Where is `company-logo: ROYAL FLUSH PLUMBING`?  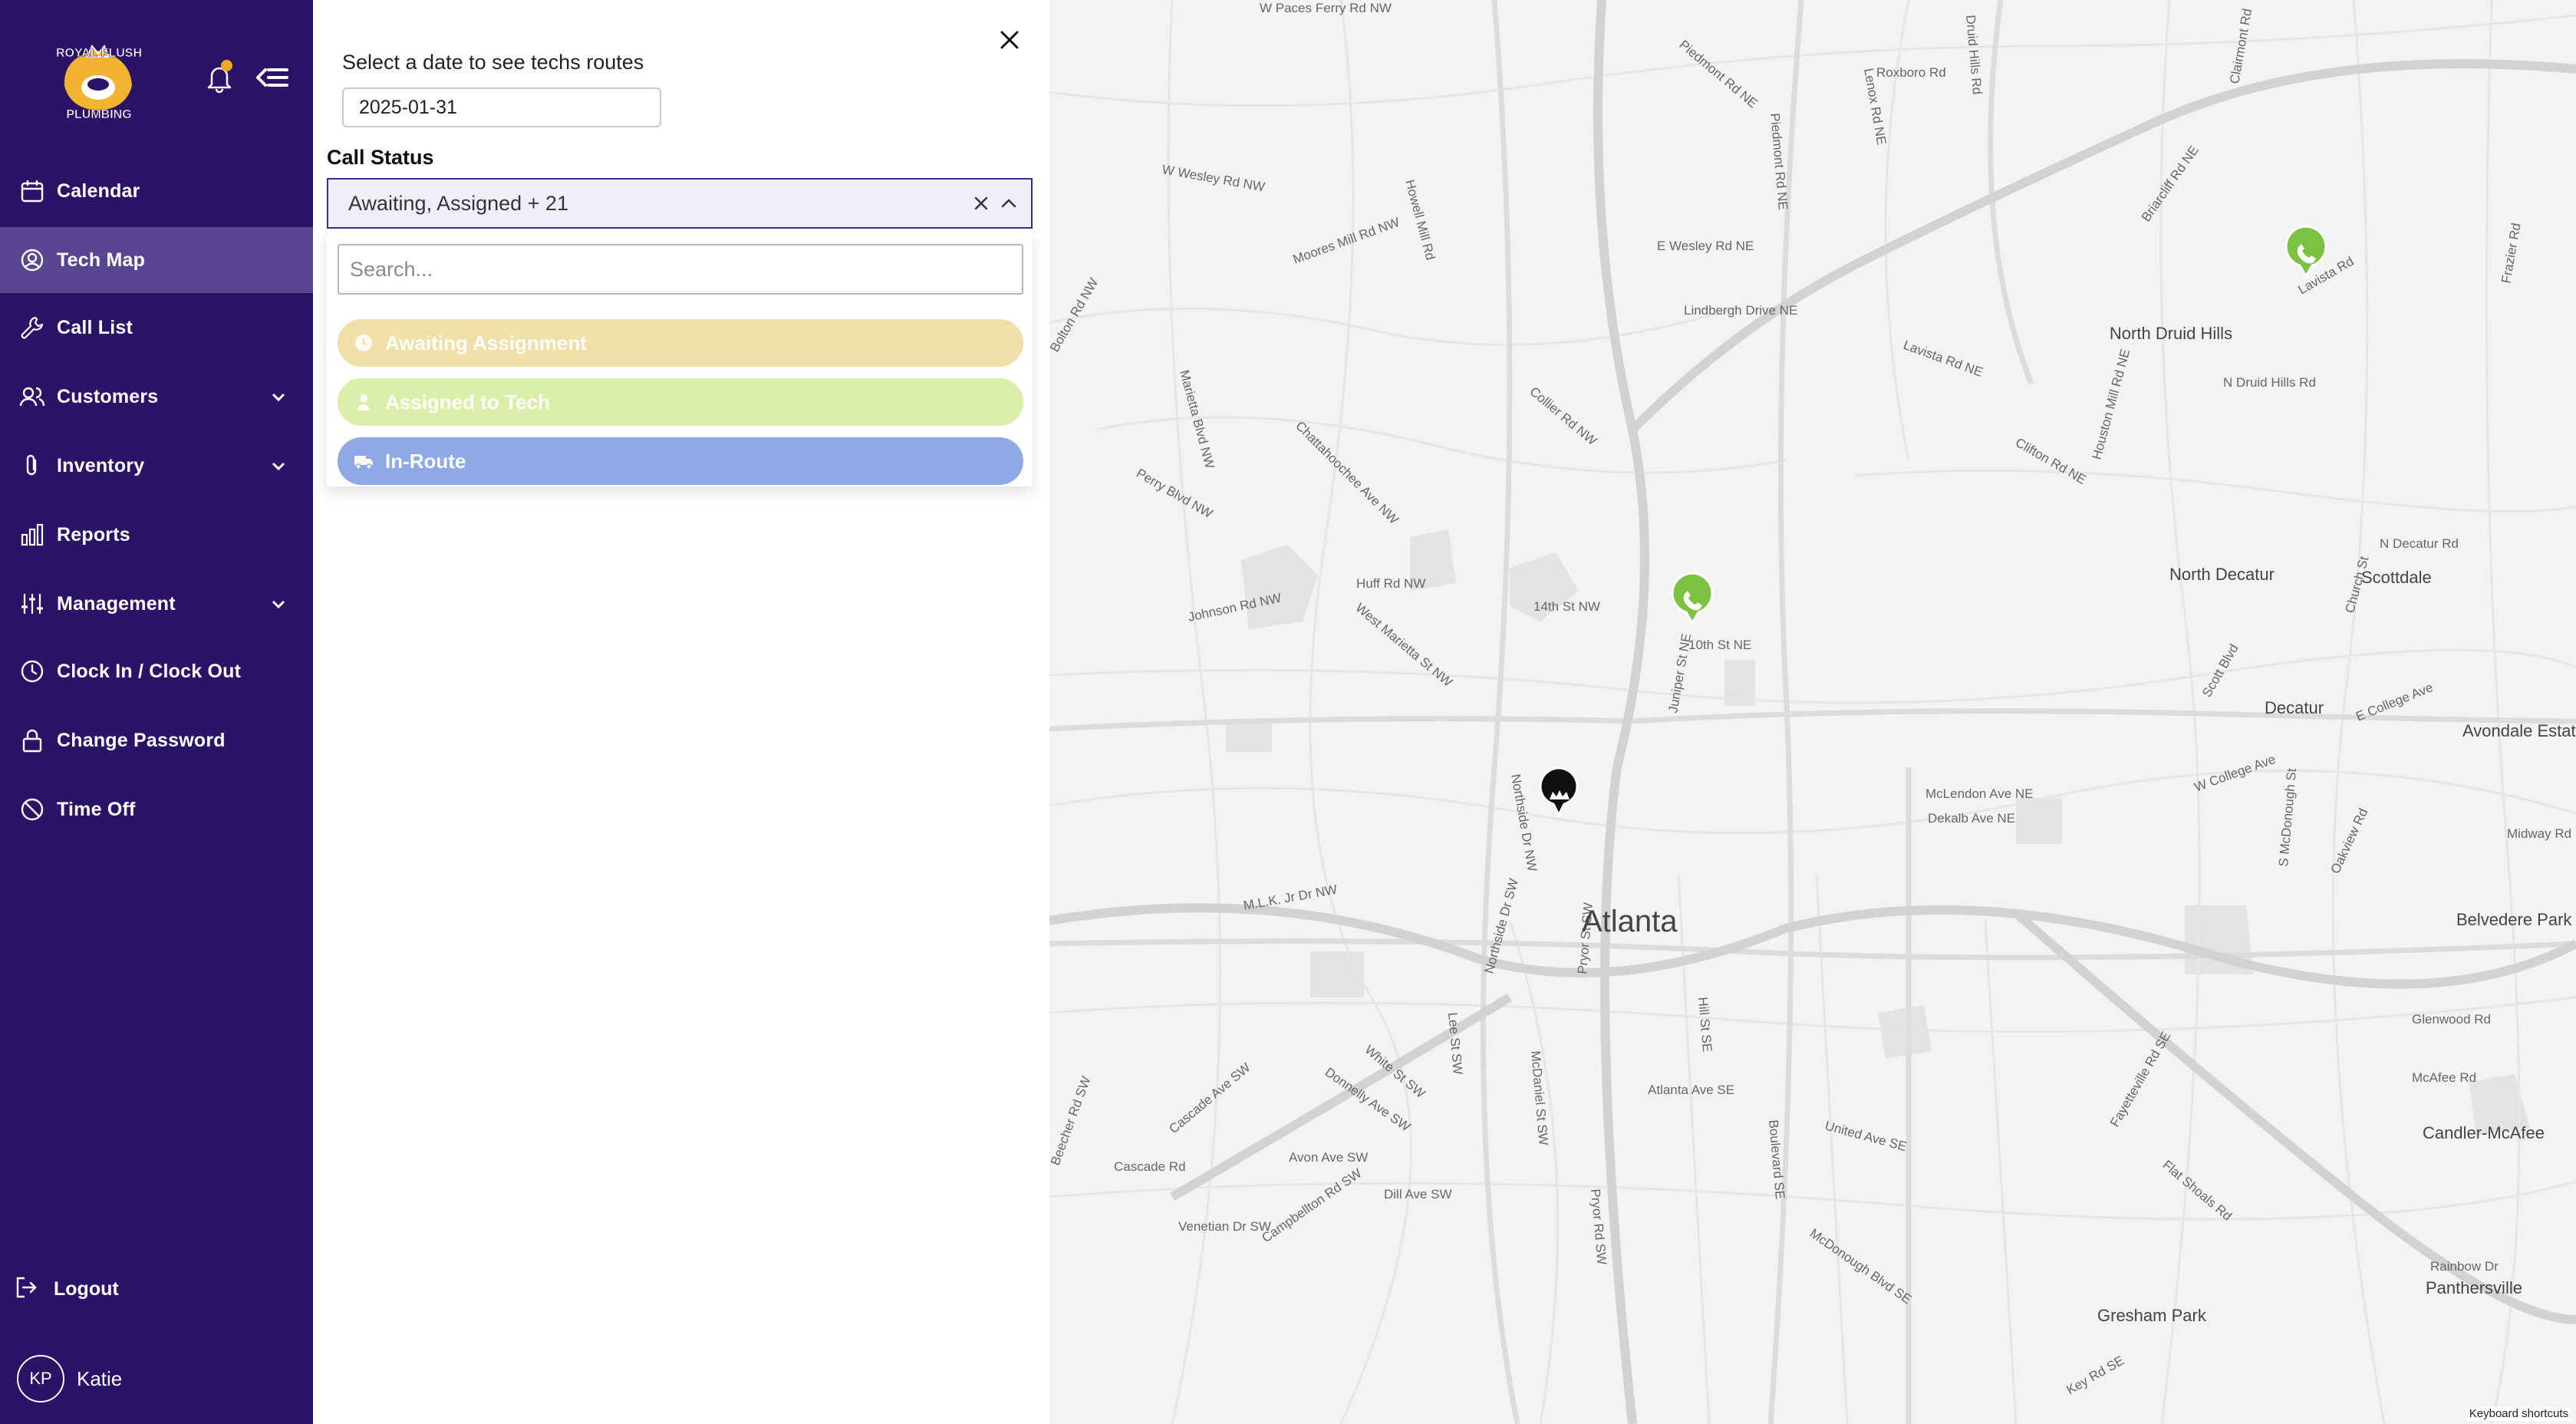
company-logo: ROYAL FLUSH PLUMBING is located at coordinates (99, 79).